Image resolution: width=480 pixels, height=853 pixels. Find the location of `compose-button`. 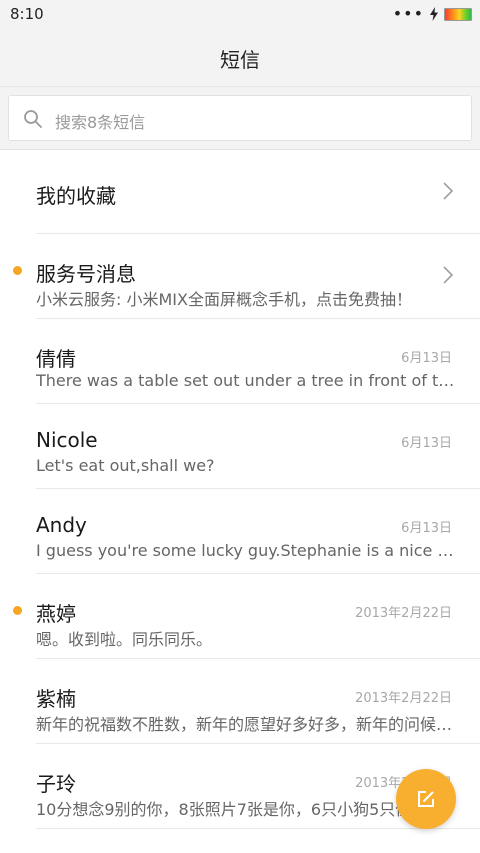

compose-button is located at coordinates (426, 799).